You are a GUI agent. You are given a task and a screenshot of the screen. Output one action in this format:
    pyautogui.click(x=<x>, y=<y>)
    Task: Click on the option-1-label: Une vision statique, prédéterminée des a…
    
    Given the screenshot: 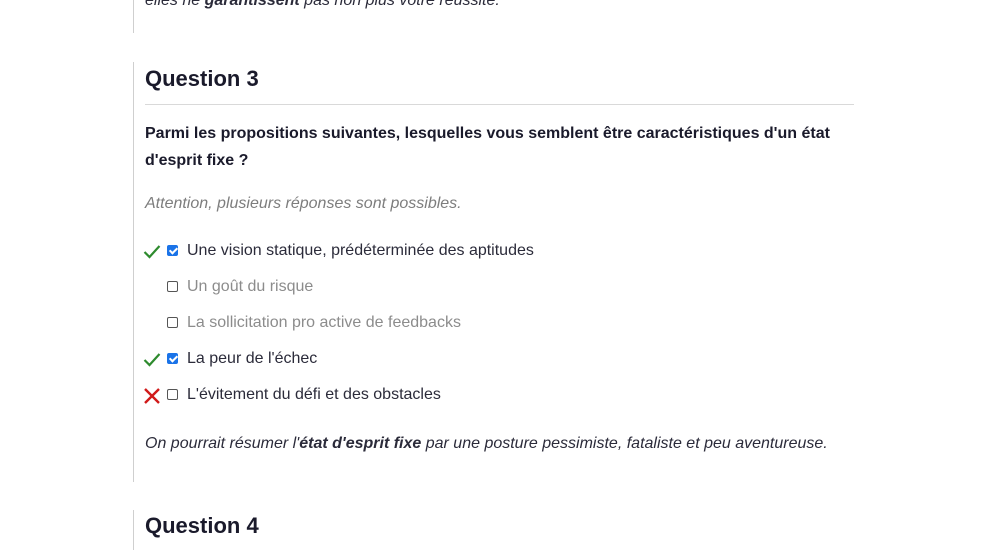 What is the action you would take?
    pyautogui.click(x=360, y=250)
    